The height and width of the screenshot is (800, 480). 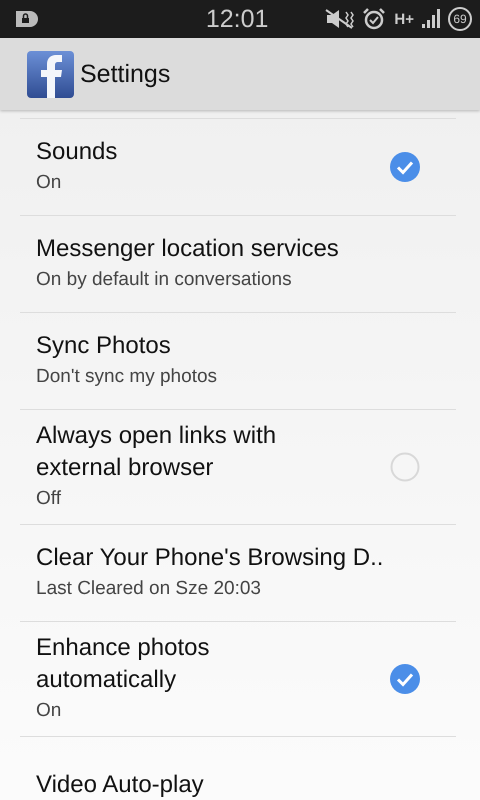 I want to click on battery-level: 69, so click(x=460, y=19).